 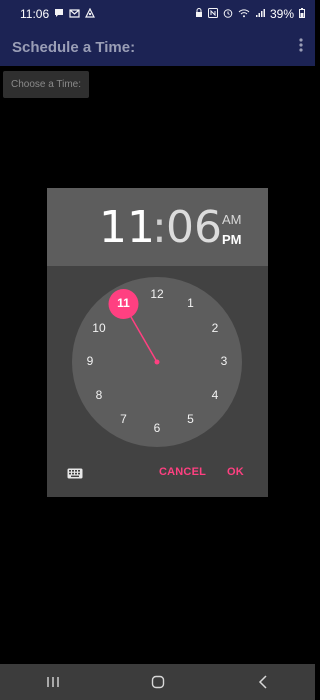 What do you see at coordinates (215, 329) in the screenshot?
I see `clock-number-2: 2` at bounding box center [215, 329].